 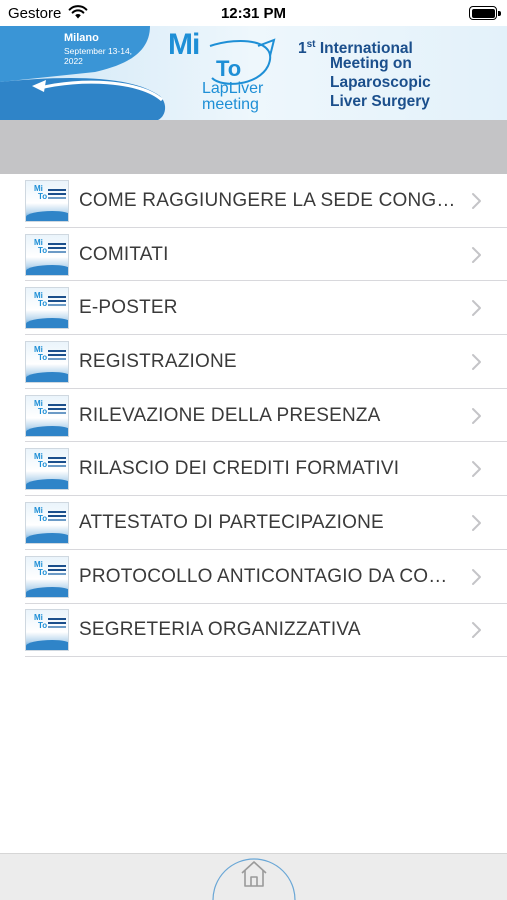 I want to click on banner-title-ordinal: 1, so click(x=302, y=48).